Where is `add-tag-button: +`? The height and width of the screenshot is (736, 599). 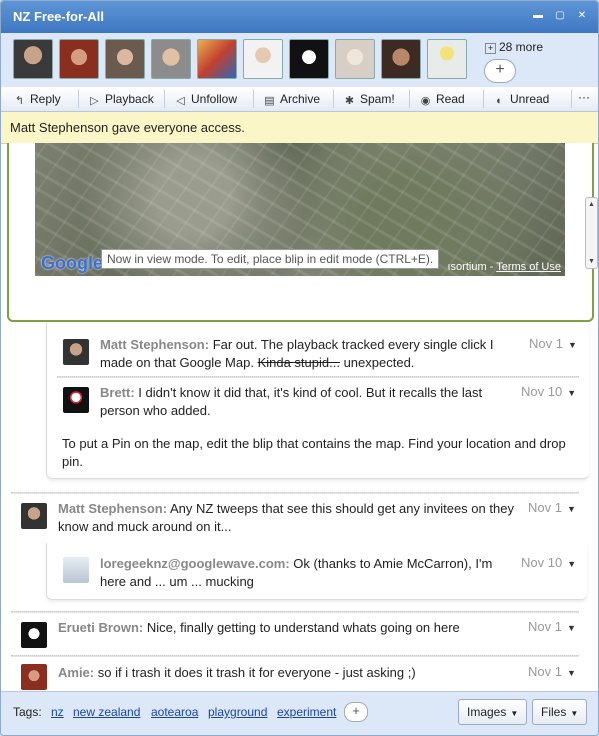 add-tag-button: + is located at coordinates (356, 712).